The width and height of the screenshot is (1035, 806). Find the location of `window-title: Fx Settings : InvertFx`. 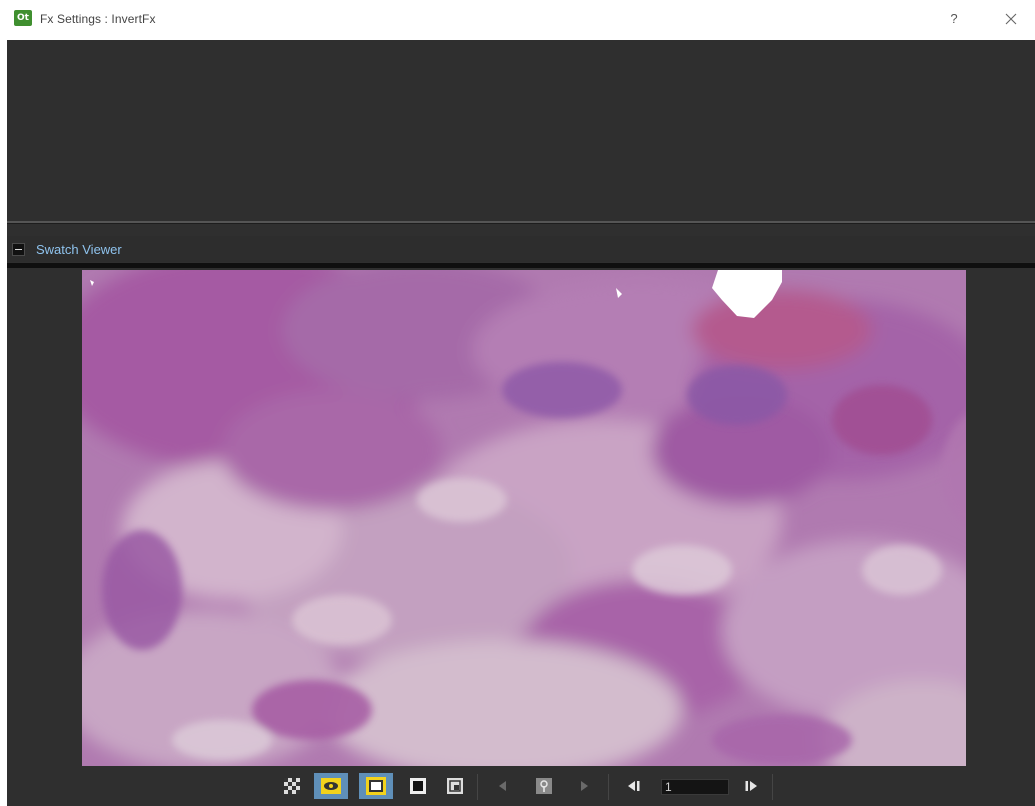

window-title: Fx Settings : InvertFx is located at coordinates (98, 19).